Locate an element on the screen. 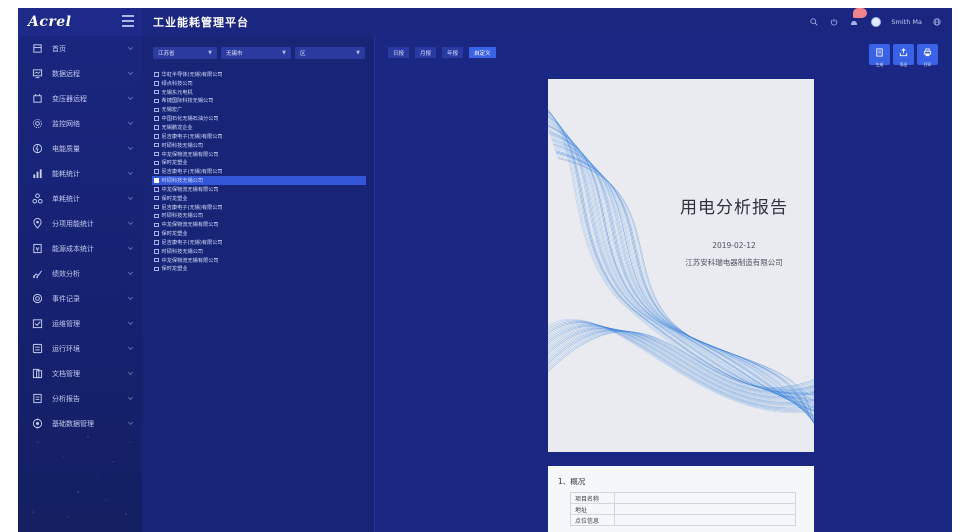 This screenshot has width=960, height=532. report-page-2: 1、概况 项目名称 地址 点位信息 is located at coordinates (681, 499).